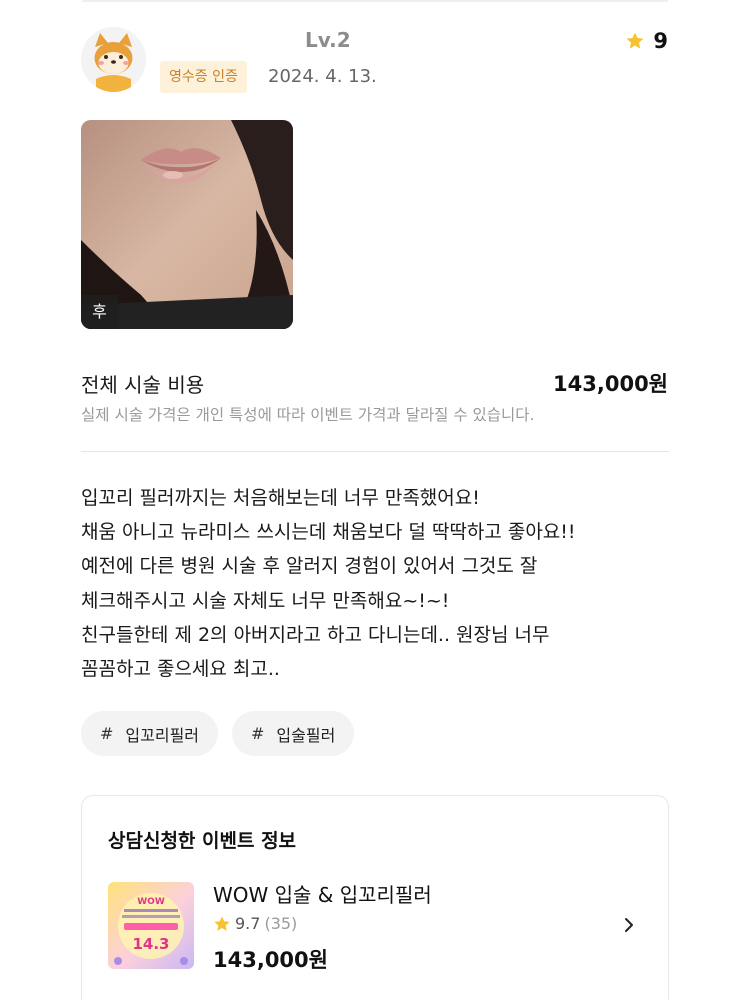 The width and height of the screenshot is (750, 1000). I want to click on event-rating-score: 9.7, so click(248, 923).